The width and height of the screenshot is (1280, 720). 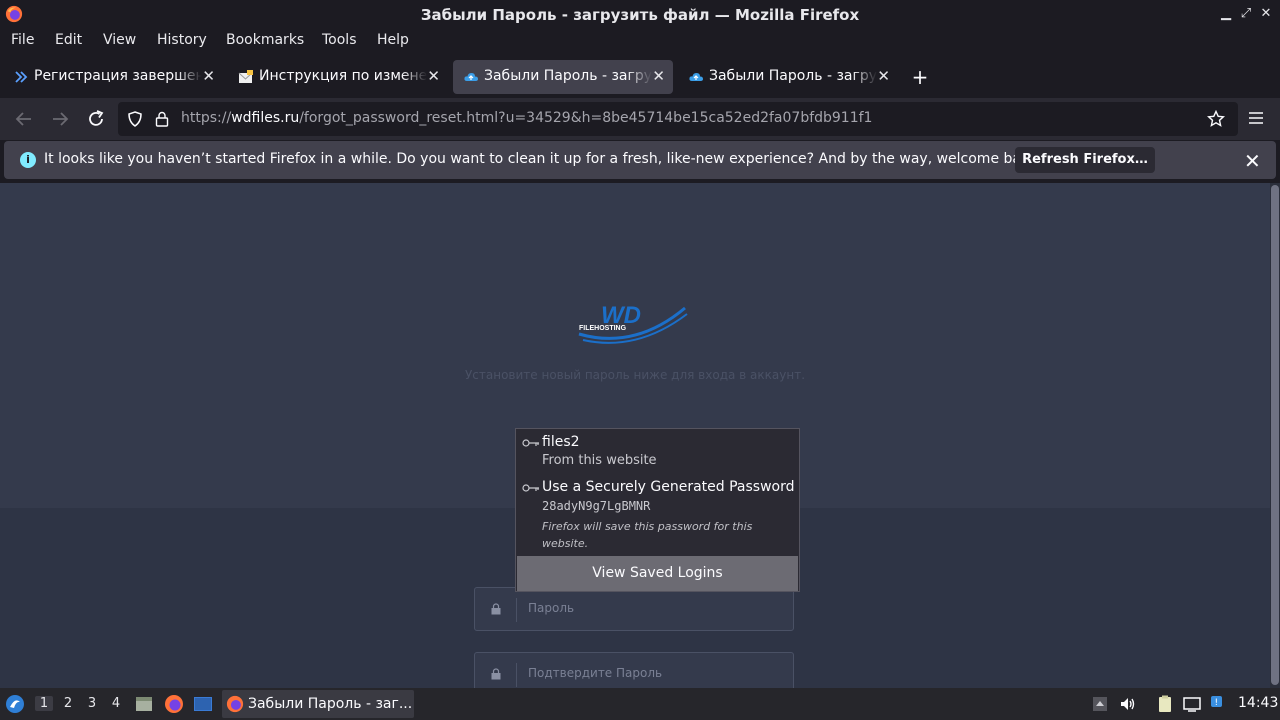 What do you see at coordinates (245, 76) in the screenshot?
I see `mail-icon` at bounding box center [245, 76].